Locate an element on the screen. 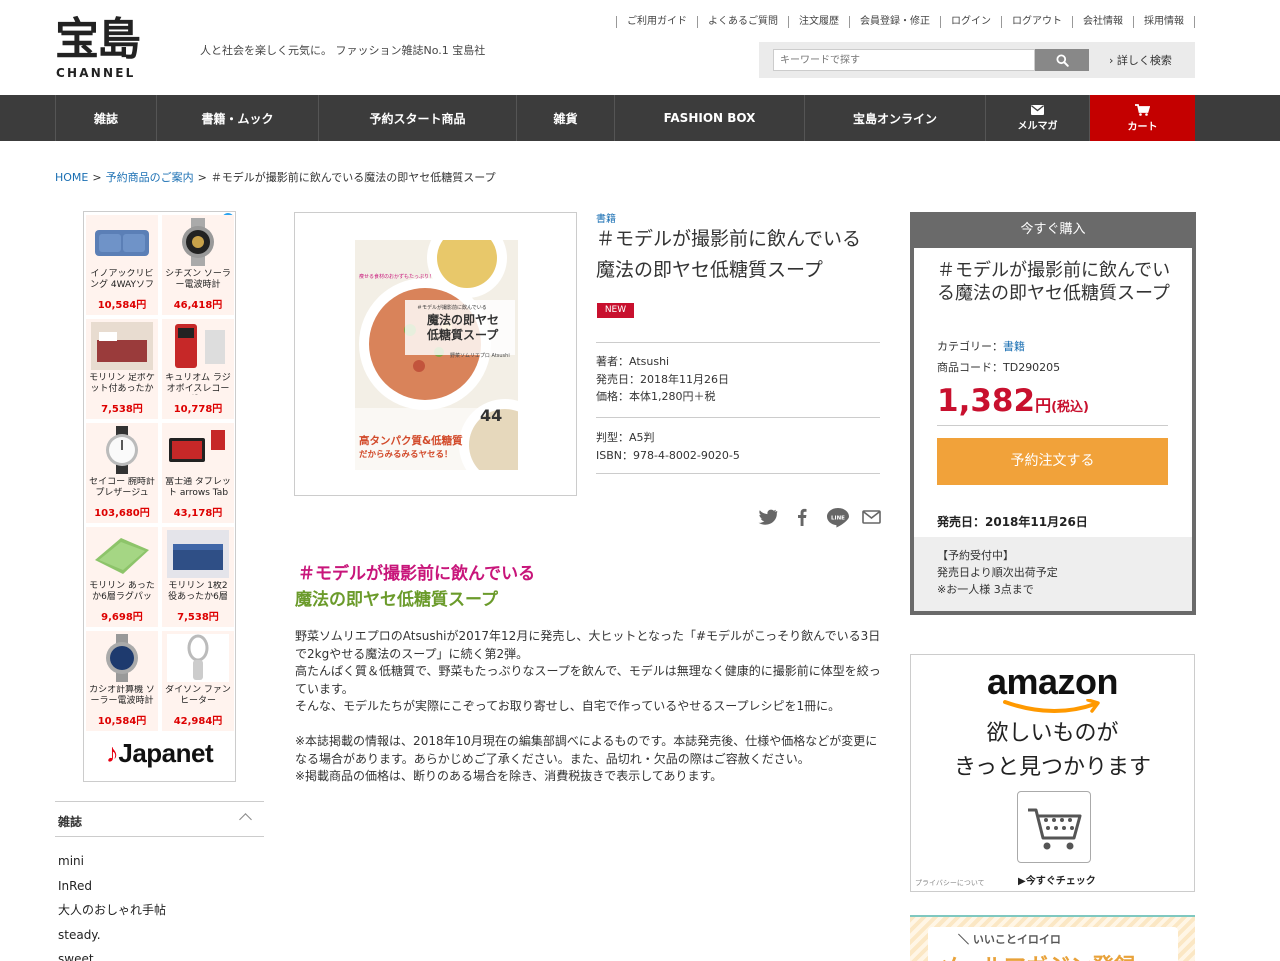 The image size is (1280, 961). newsletter-title: メールマガジン登録 is located at coordinates (1037, 955).